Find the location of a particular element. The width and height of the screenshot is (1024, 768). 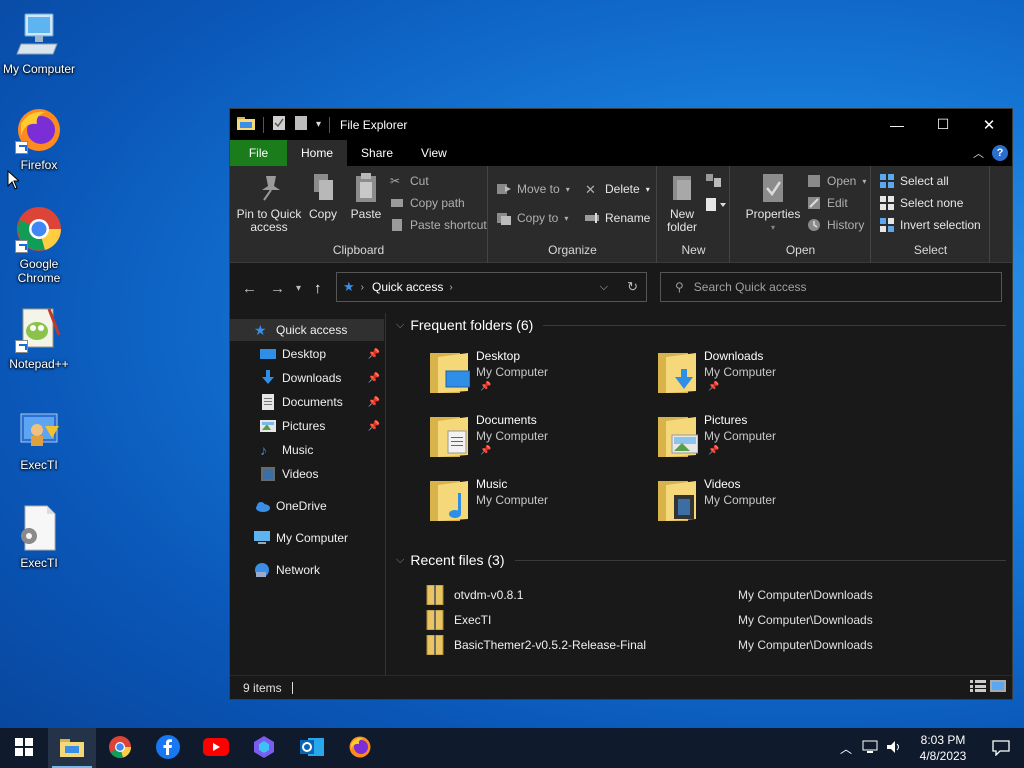

folder-tile-documents: Documents My Computer 📌 is located at coordinates (530, 440).